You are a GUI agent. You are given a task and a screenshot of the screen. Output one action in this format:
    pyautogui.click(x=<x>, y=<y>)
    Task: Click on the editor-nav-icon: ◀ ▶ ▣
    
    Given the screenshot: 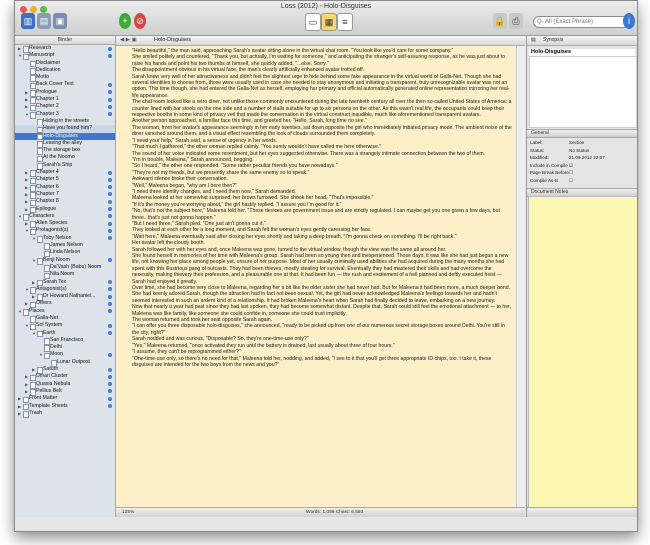 What is the action you would take?
    pyautogui.click(x=128, y=40)
    